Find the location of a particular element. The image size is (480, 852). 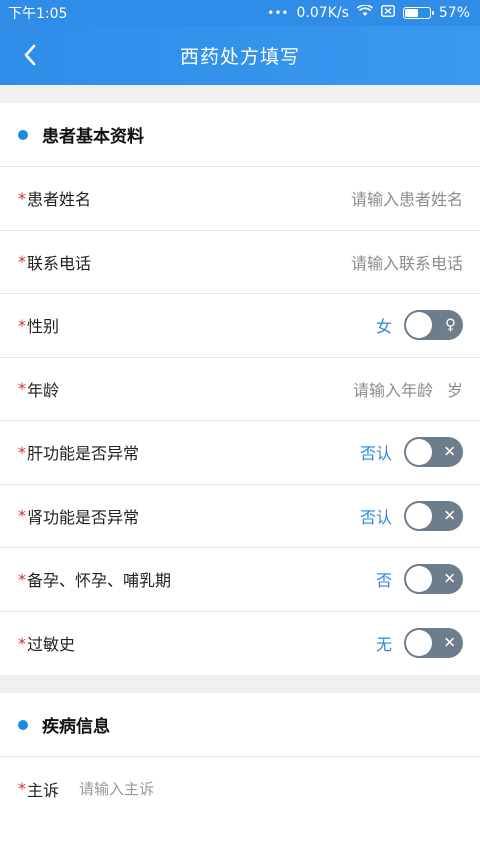

battery-icon is located at coordinates (418, 13).